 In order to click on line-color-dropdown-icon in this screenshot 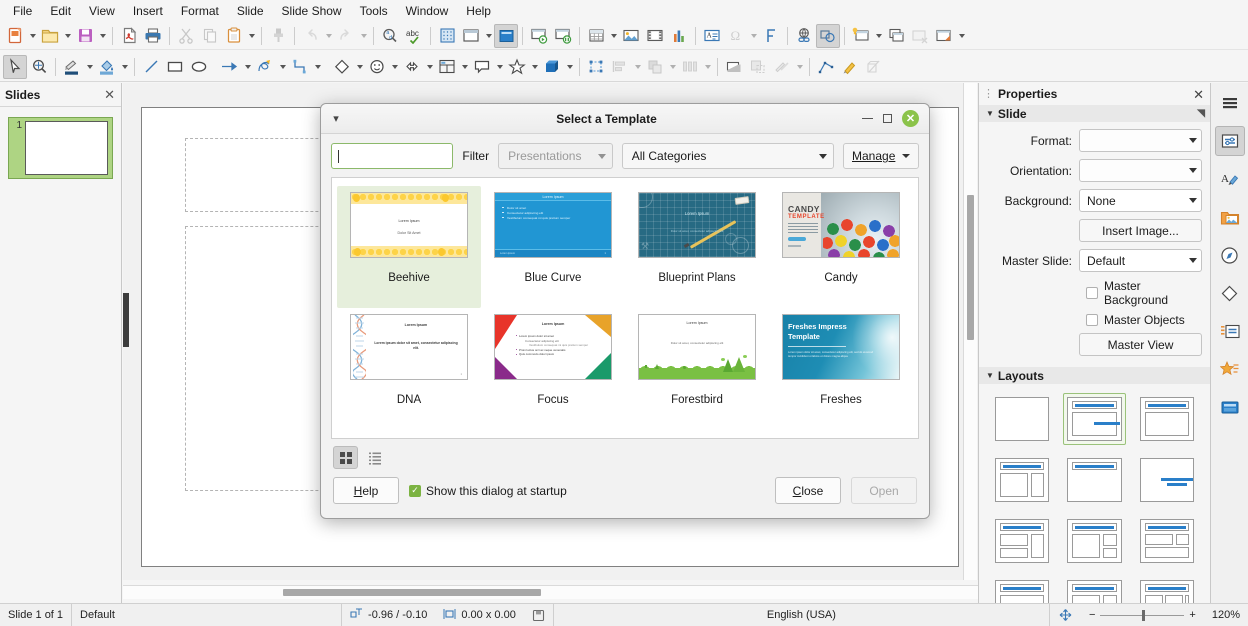, I will do `click(89, 67)`.